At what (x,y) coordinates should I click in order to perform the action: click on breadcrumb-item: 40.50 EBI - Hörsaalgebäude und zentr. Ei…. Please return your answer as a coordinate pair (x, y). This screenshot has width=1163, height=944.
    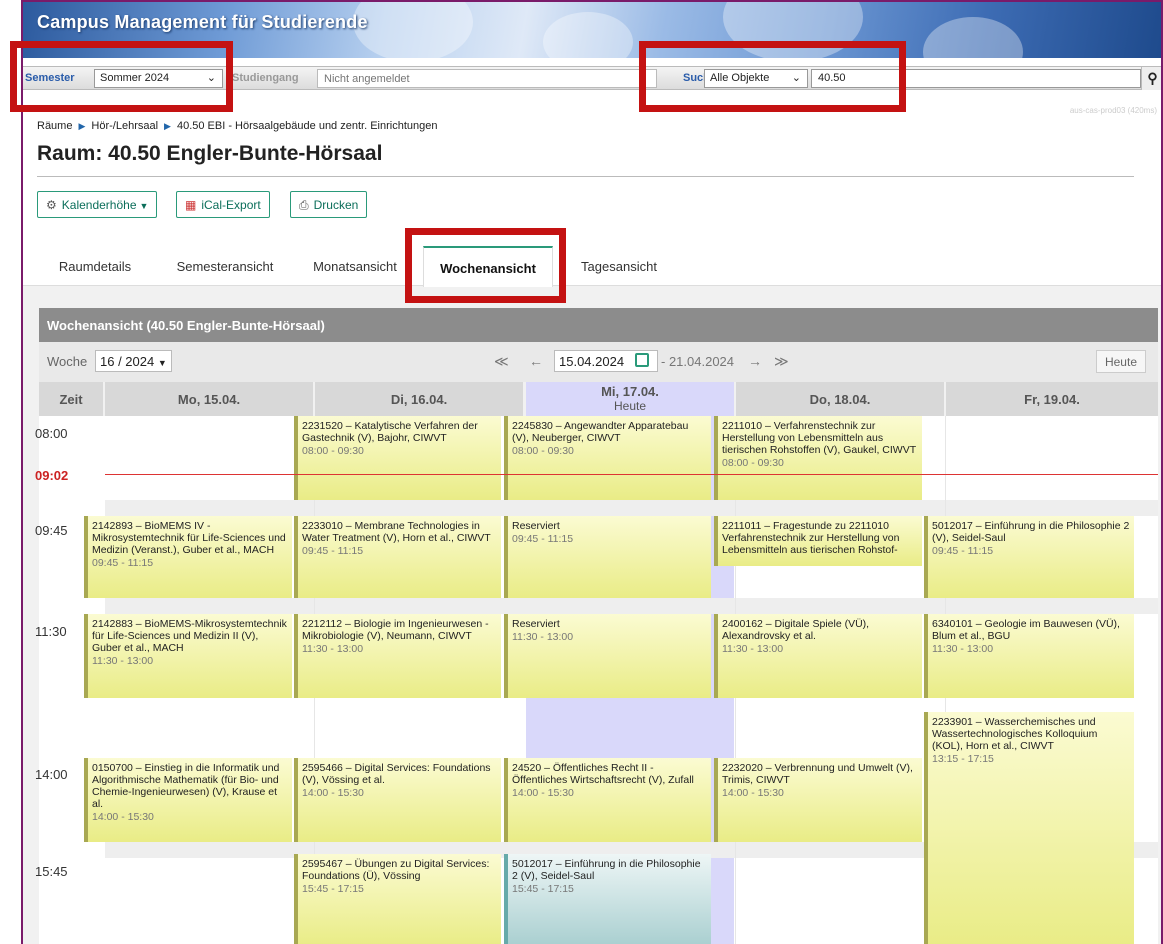
    Looking at the image, I should click on (307, 126).